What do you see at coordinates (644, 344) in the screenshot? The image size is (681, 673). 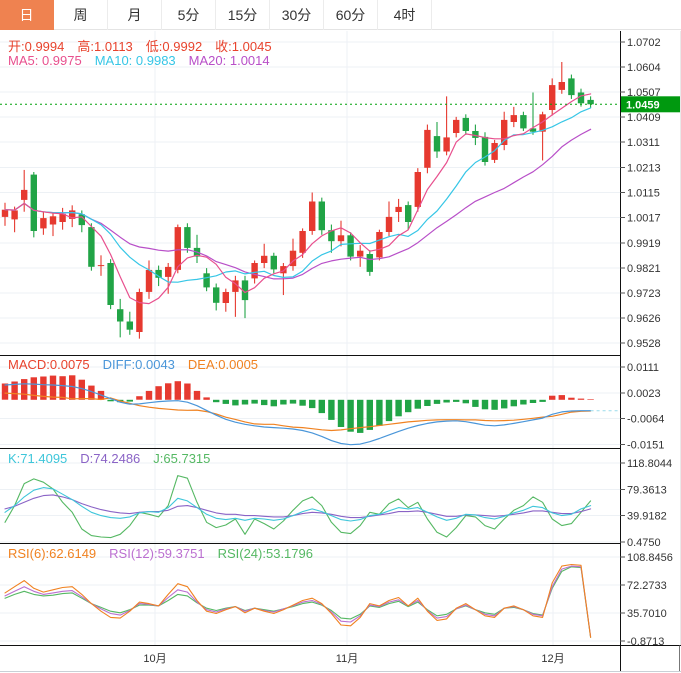 I see `svg-text: 0.9528` at bounding box center [644, 344].